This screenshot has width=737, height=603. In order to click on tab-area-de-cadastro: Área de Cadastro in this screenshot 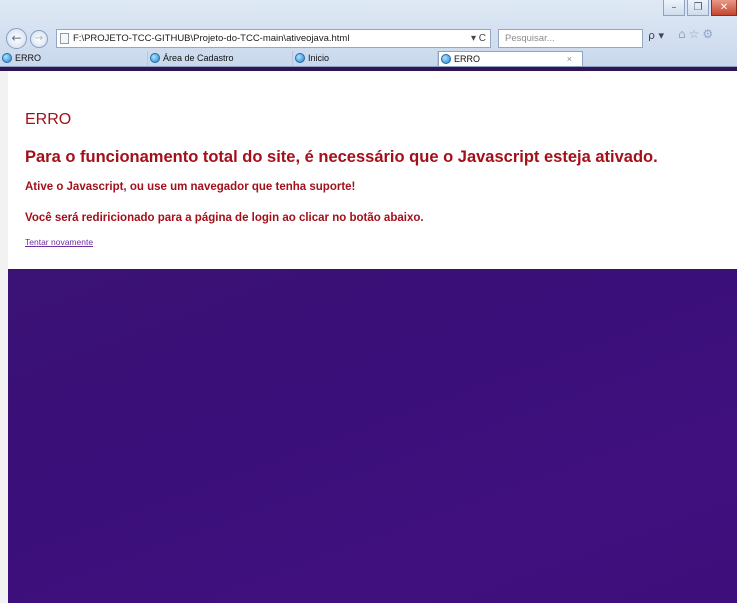, I will do `click(220, 58)`.